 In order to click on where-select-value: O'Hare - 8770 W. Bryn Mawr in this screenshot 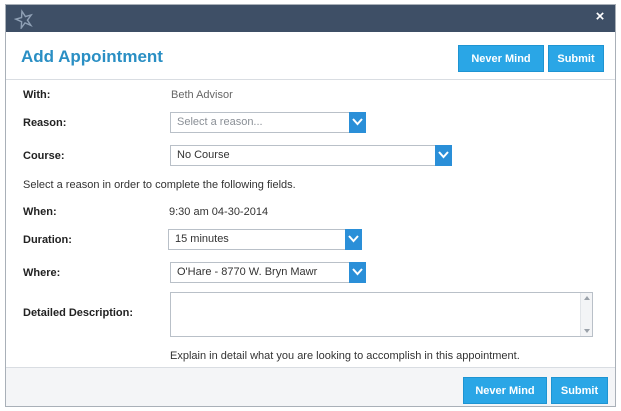, I will do `click(247, 272)`.